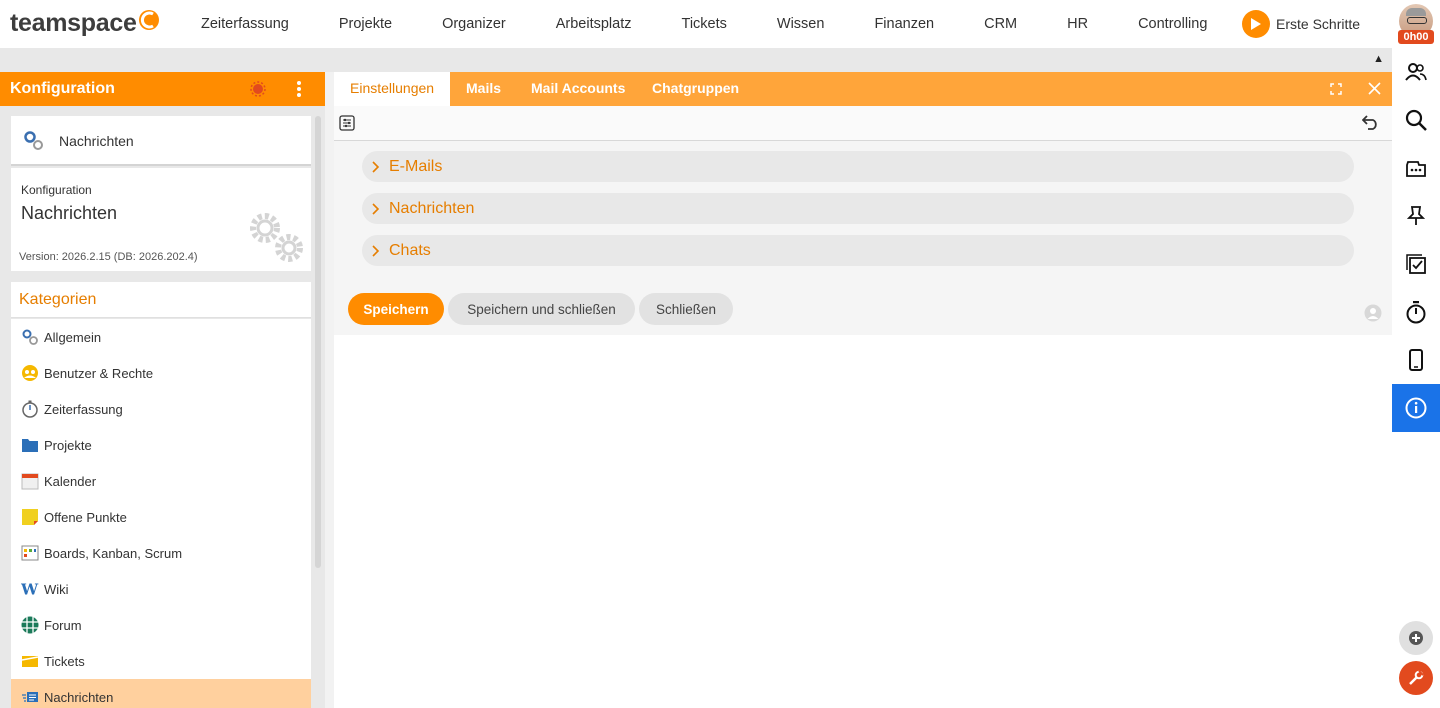  I want to click on tab-einstellungen: Einstellungen, so click(392, 89).